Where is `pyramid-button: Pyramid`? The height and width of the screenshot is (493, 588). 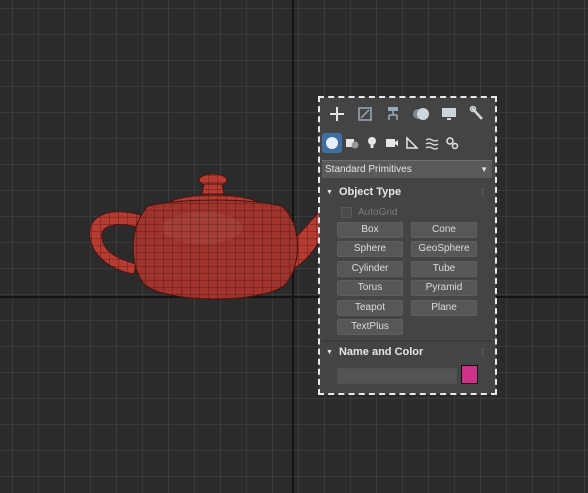
pyramid-button: Pyramid is located at coordinates (444, 288).